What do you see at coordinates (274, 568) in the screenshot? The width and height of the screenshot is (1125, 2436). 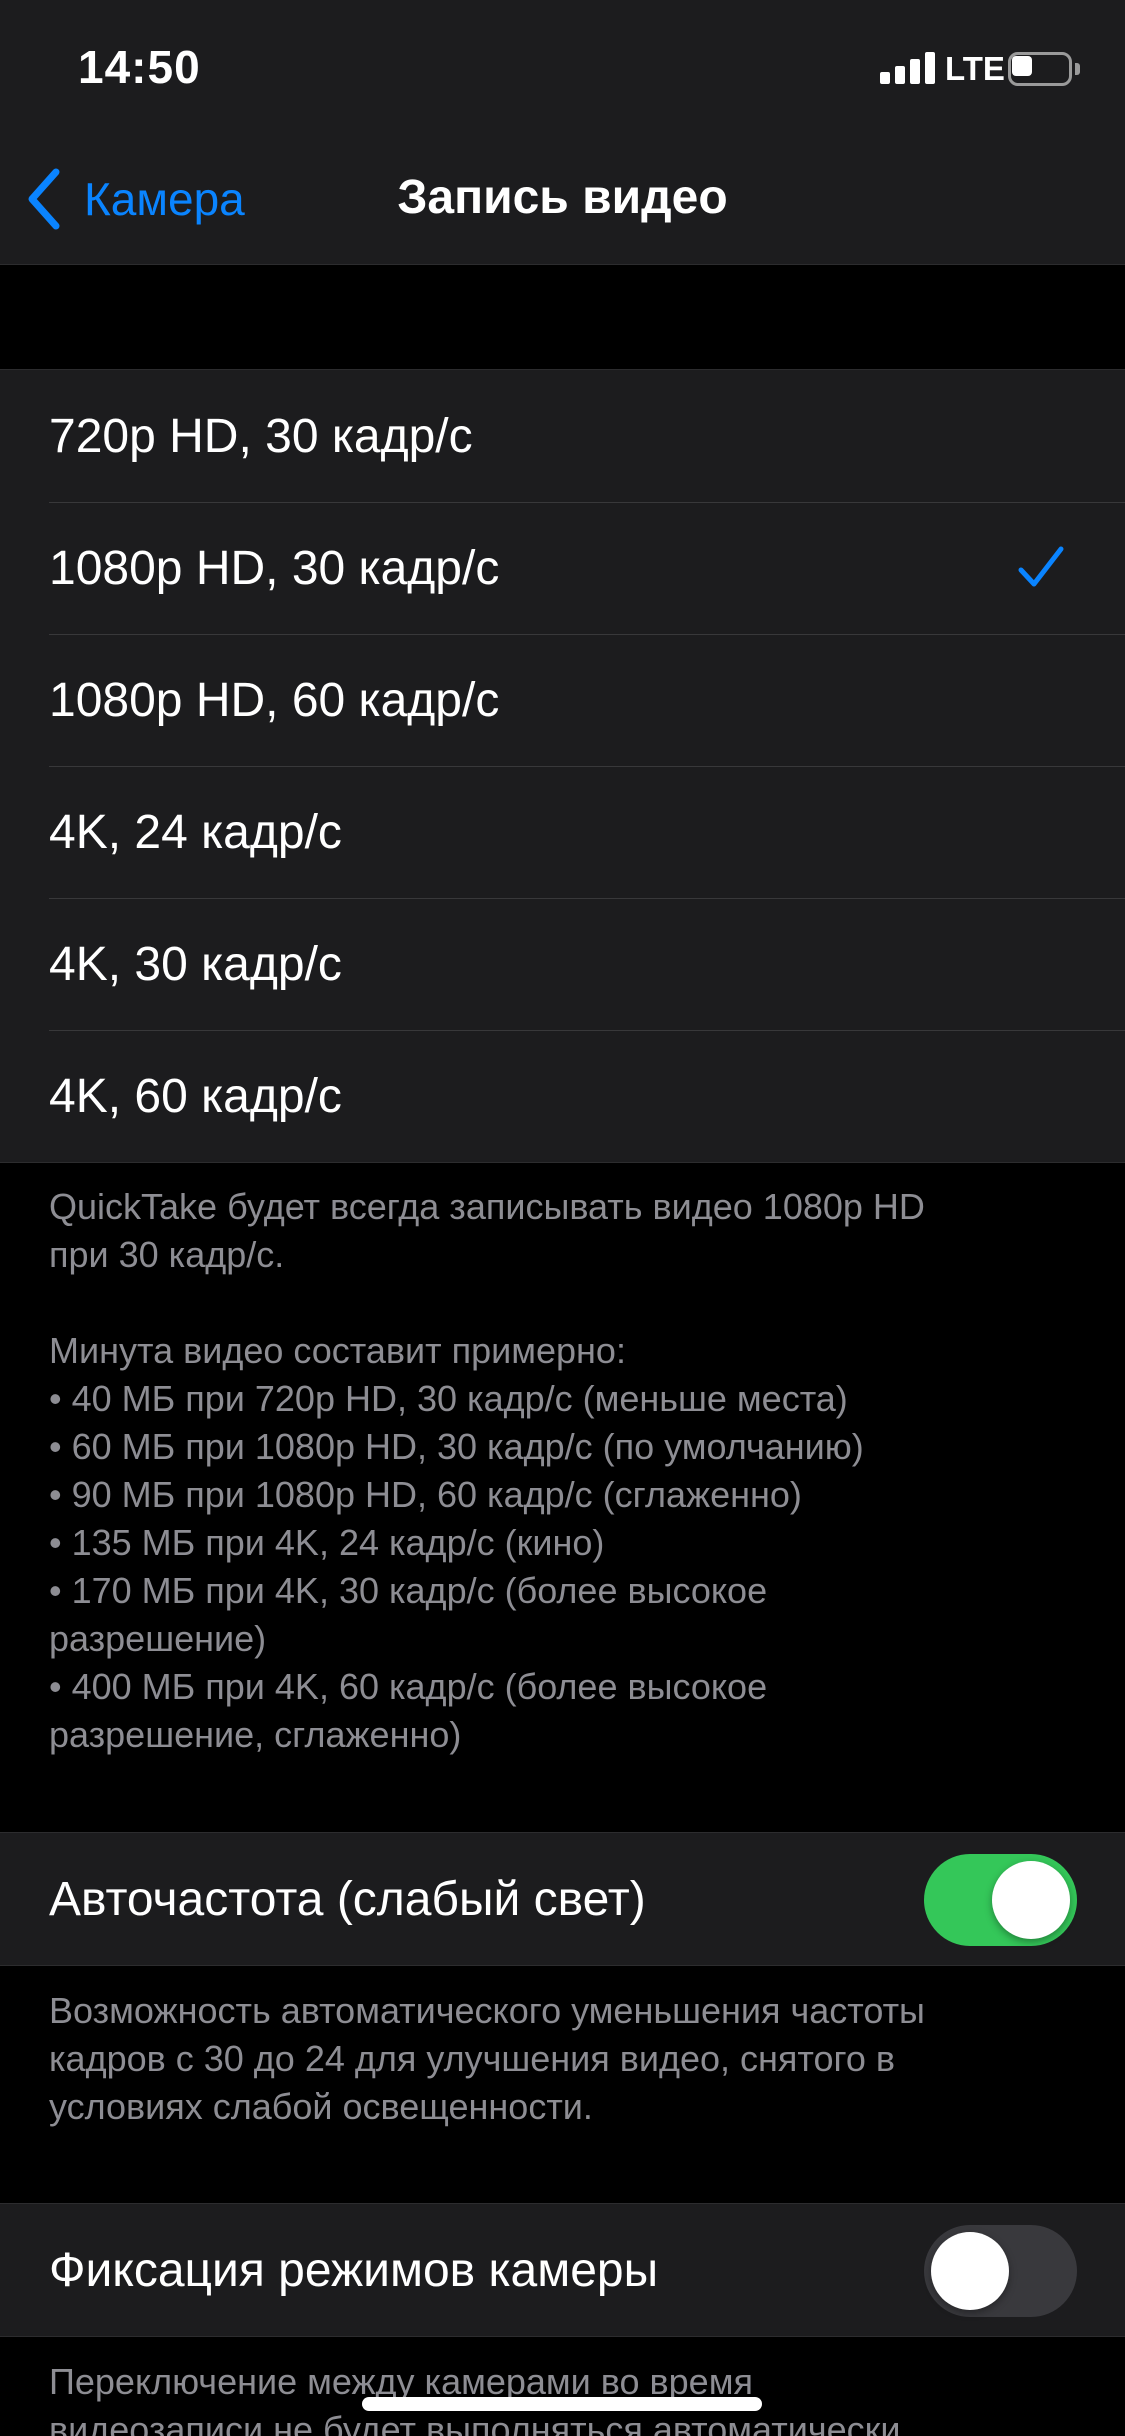 I see `format-label: 1080p HD, 30 кадр/с` at bounding box center [274, 568].